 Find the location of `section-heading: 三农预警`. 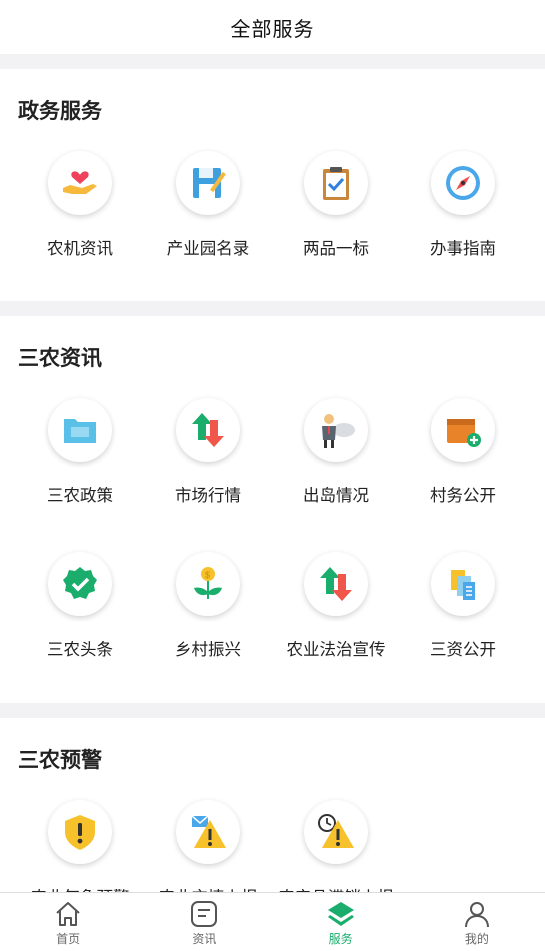

section-heading: 三农预警 is located at coordinates (60, 760).